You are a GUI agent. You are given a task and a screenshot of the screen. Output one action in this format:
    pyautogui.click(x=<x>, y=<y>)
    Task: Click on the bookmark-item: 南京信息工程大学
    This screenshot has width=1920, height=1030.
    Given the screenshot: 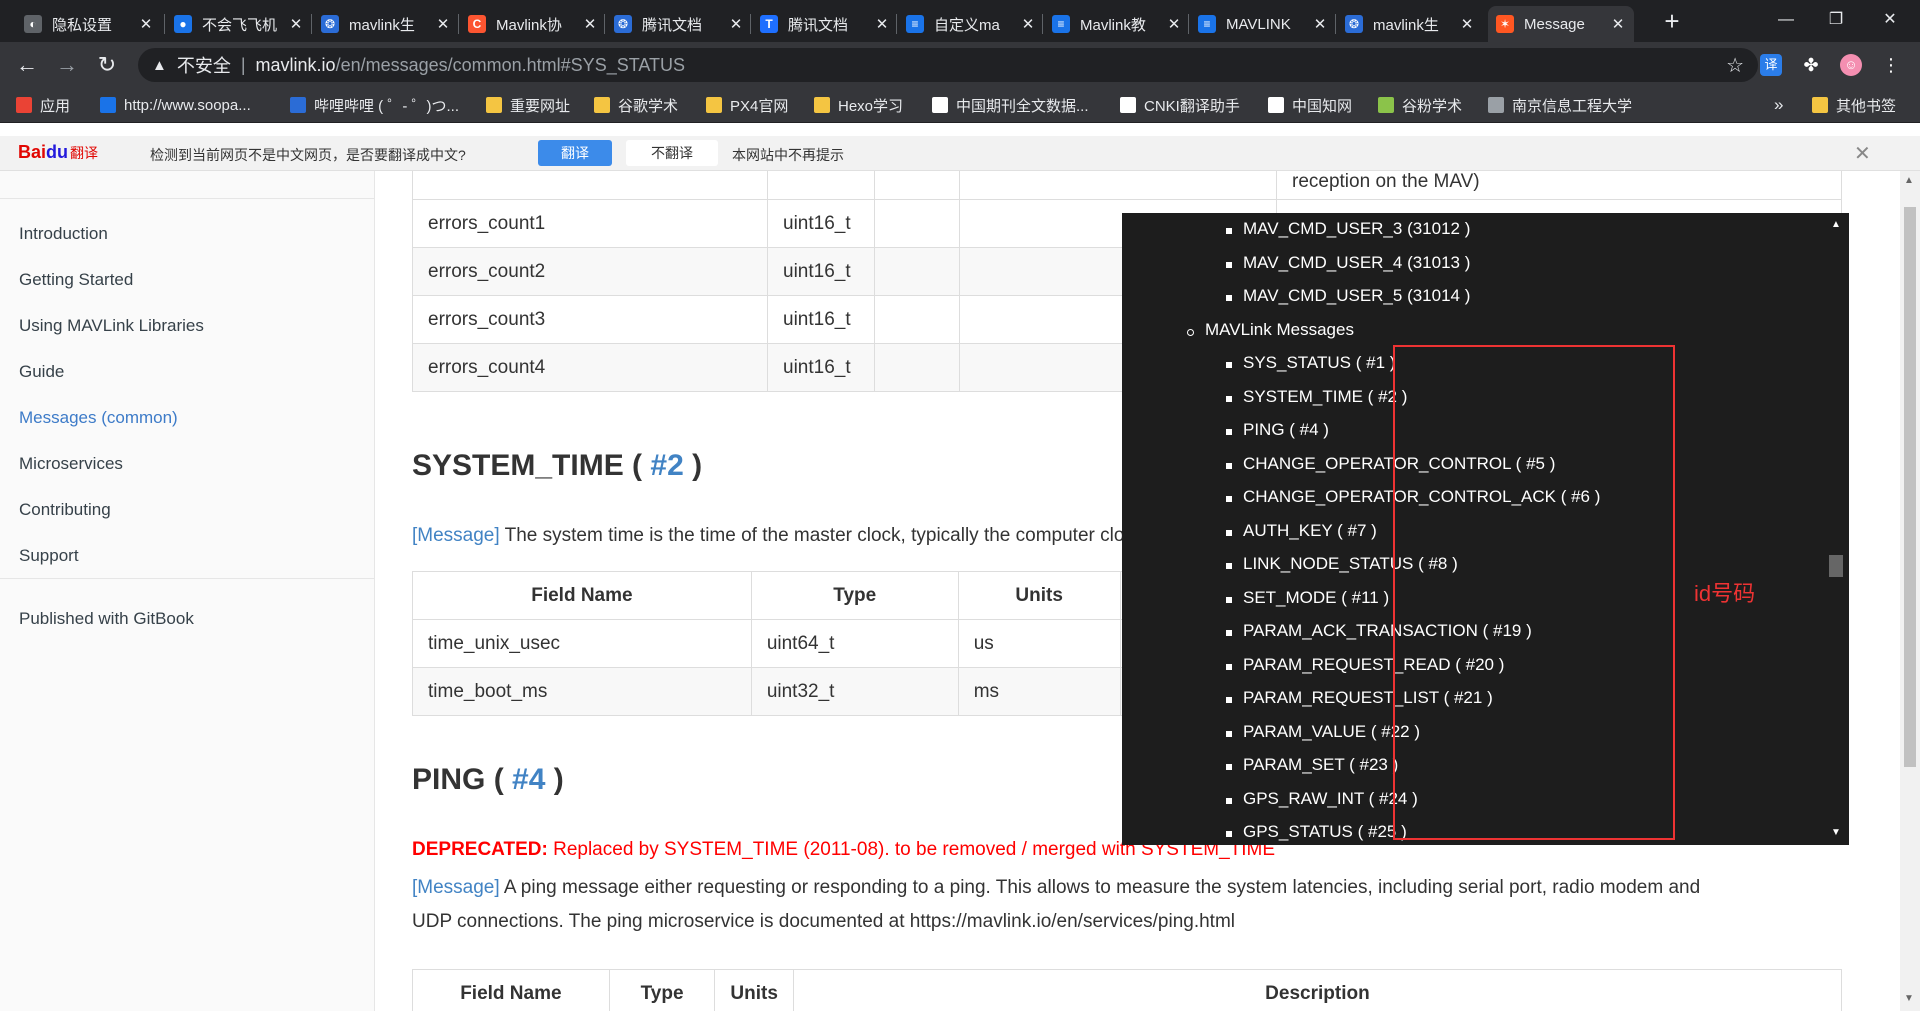 What is the action you would take?
    pyautogui.click(x=1560, y=105)
    